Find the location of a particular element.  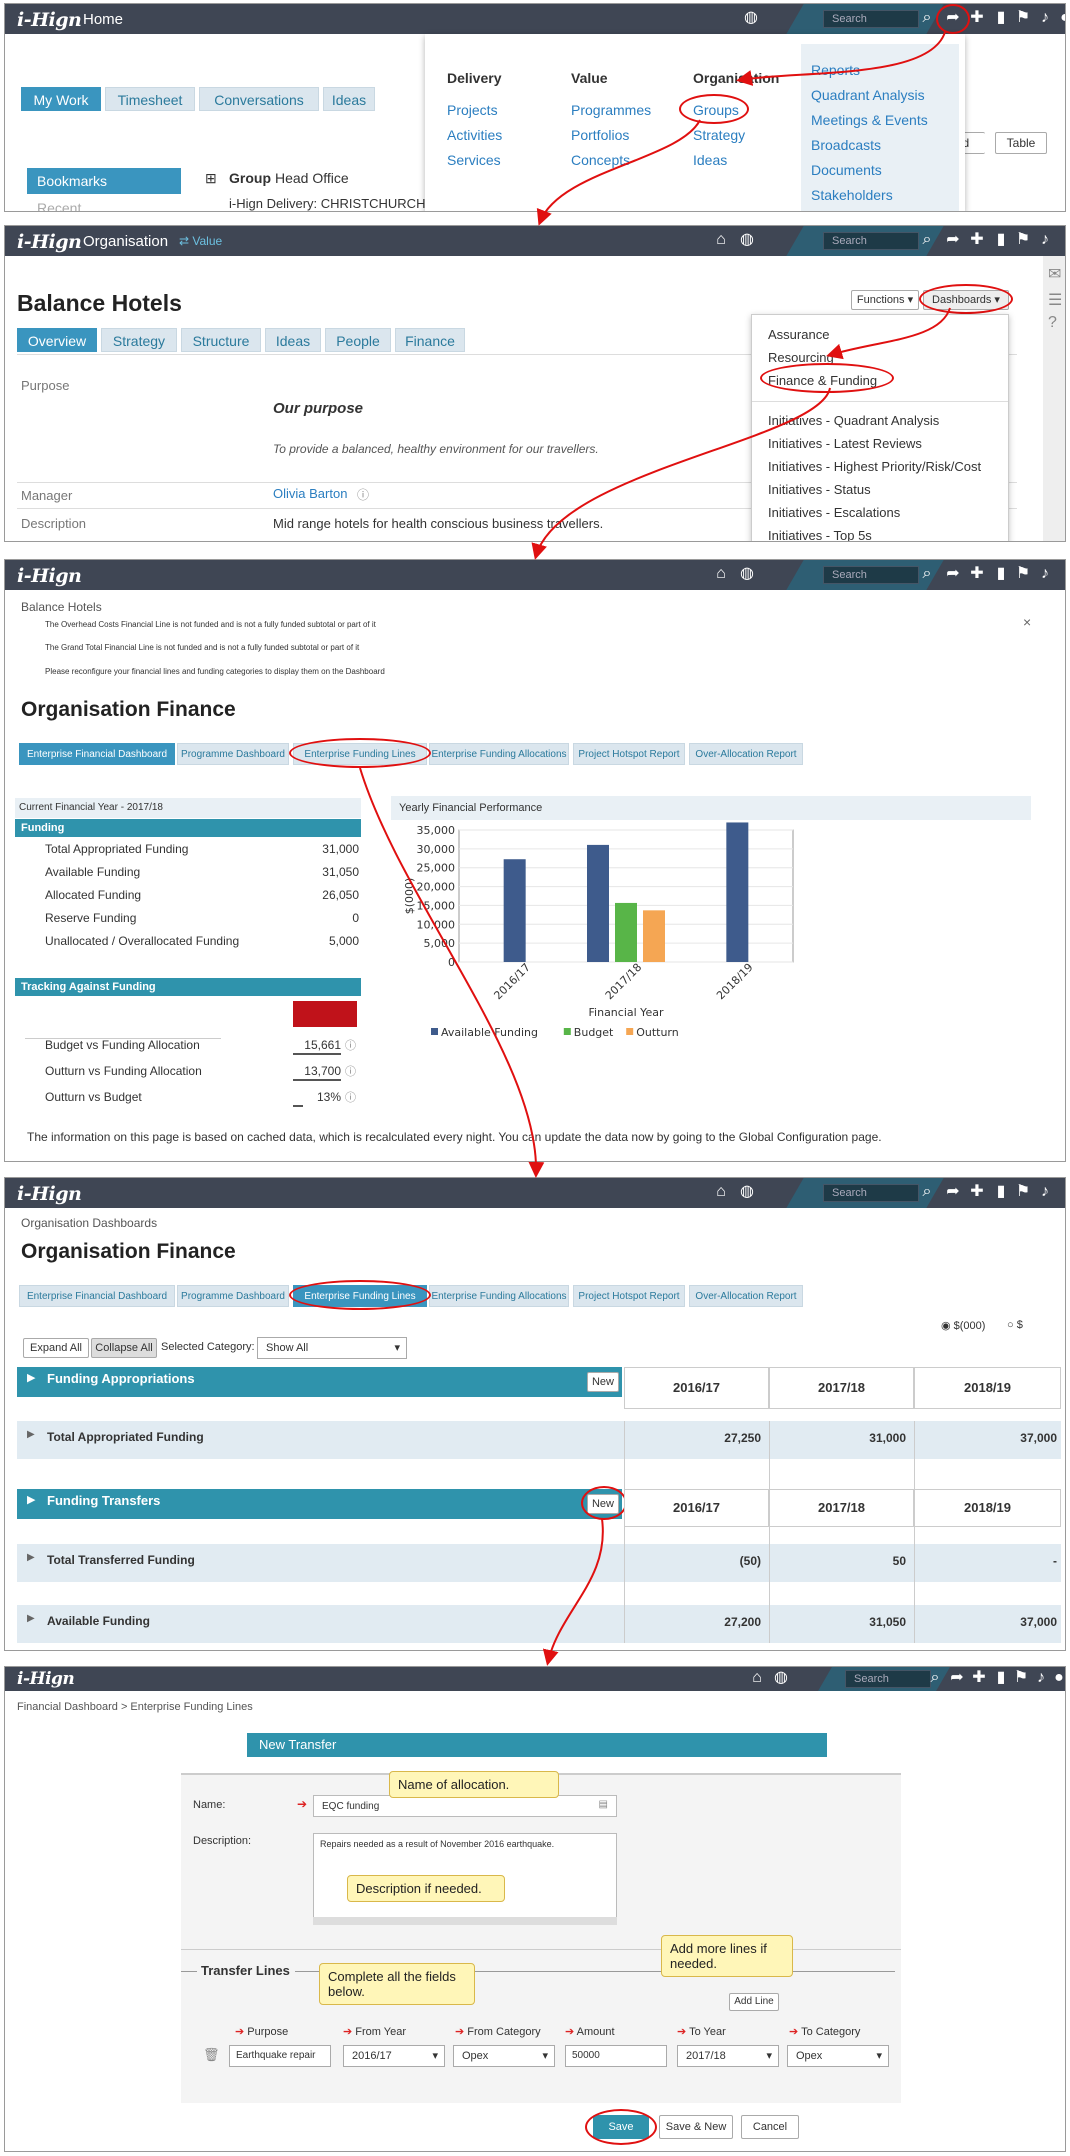

amount-input: 50000 is located at coordinates (616, 2056).